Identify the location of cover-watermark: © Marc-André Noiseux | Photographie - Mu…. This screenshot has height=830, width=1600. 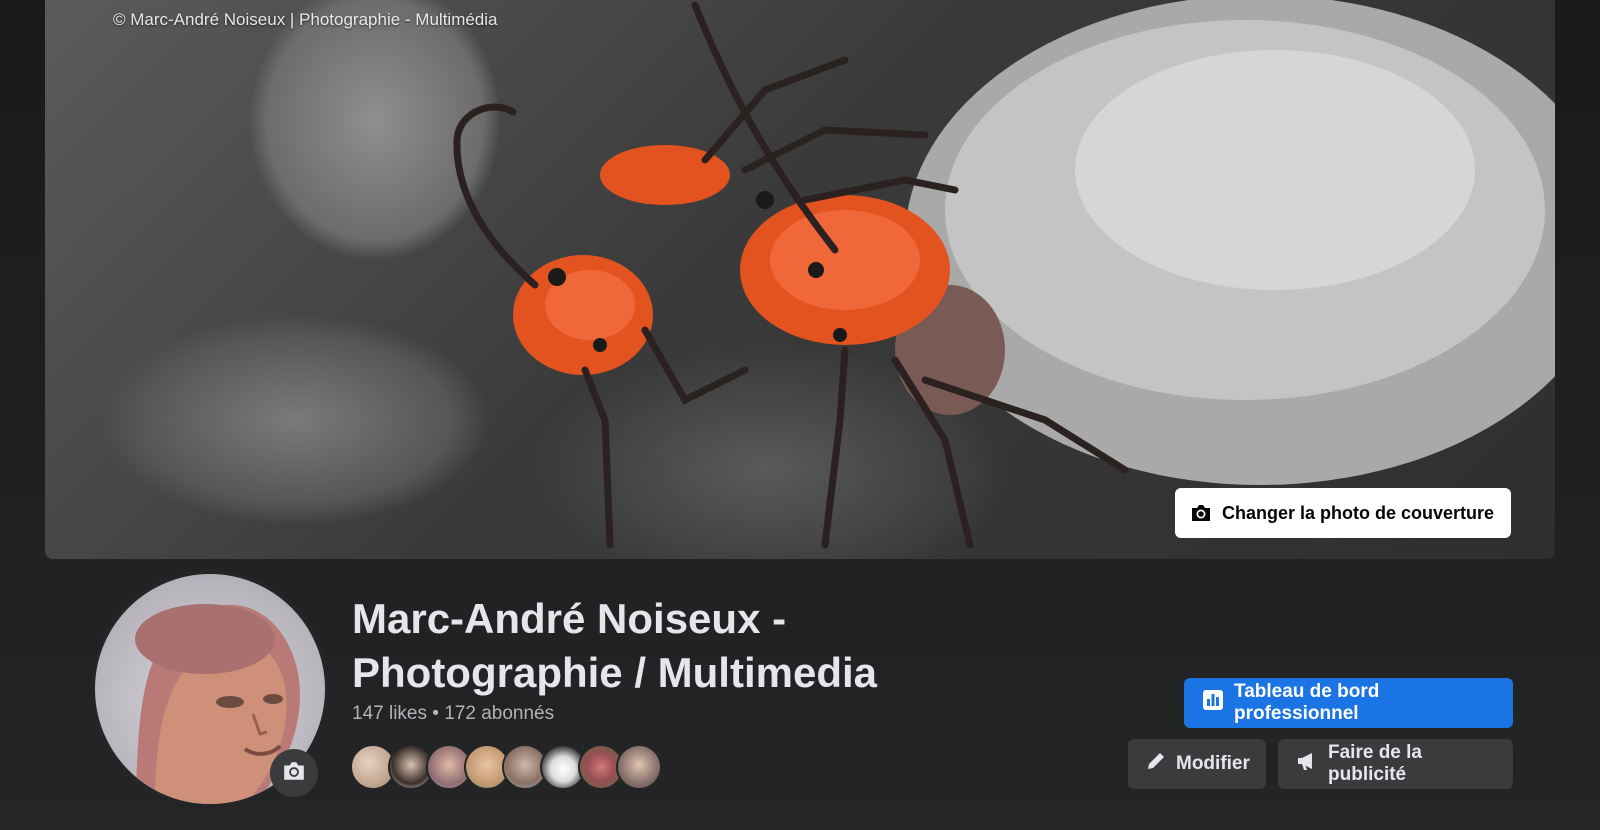
(305, 19).